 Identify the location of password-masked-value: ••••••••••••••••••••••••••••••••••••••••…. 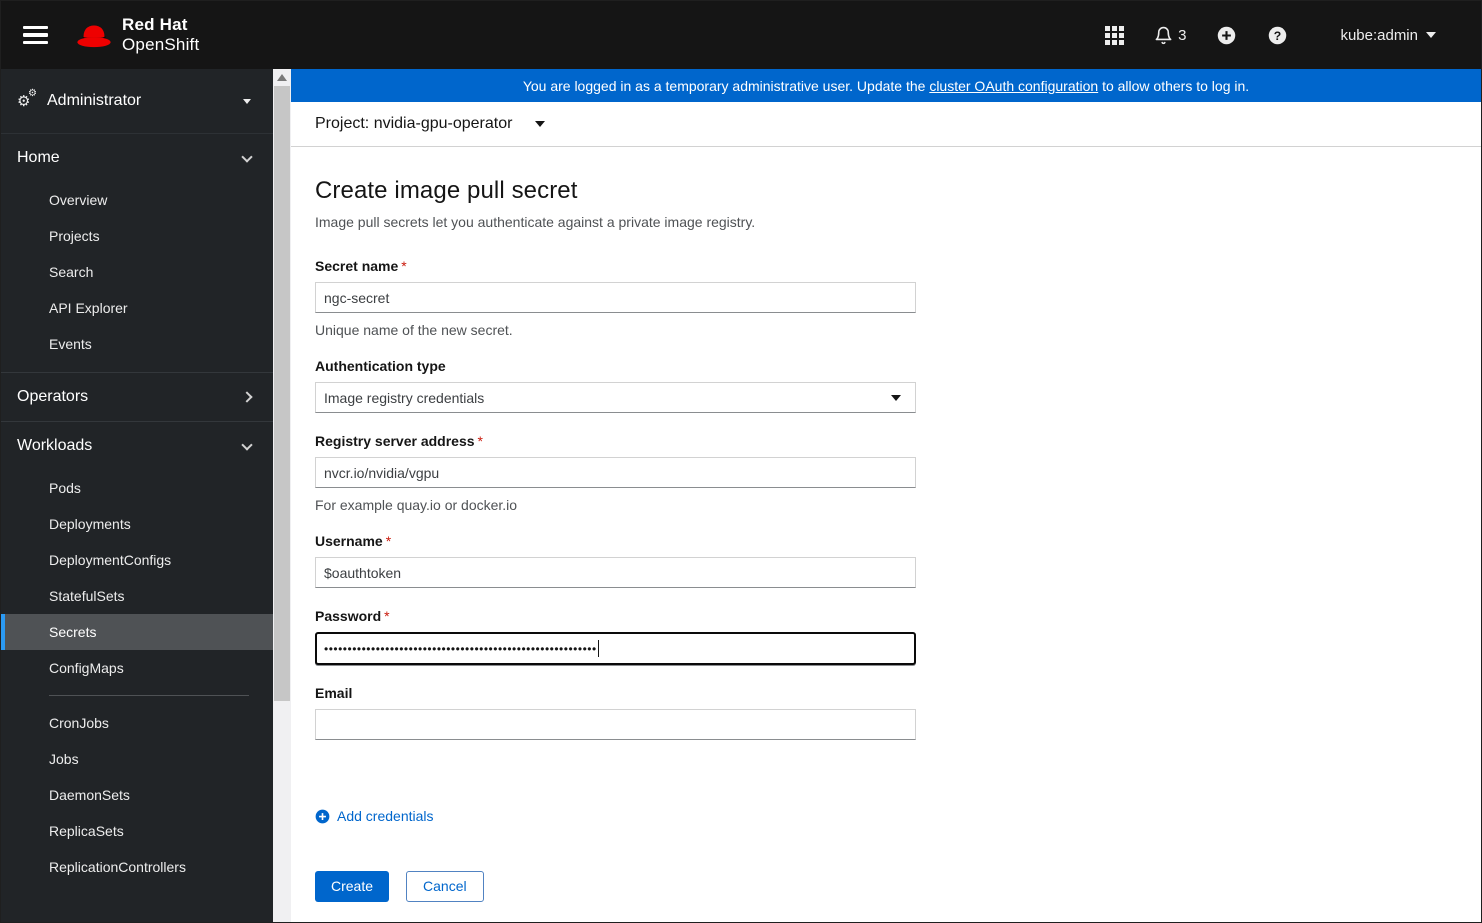
(460, 648).